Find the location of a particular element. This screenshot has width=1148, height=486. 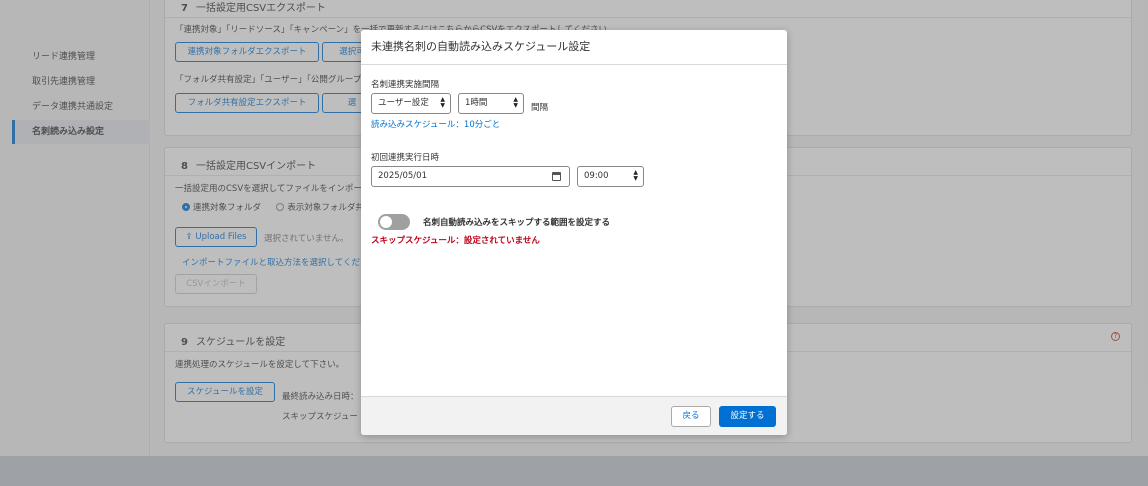

modal-footer: 戻る 設定する is located at coordinates (574, 415).